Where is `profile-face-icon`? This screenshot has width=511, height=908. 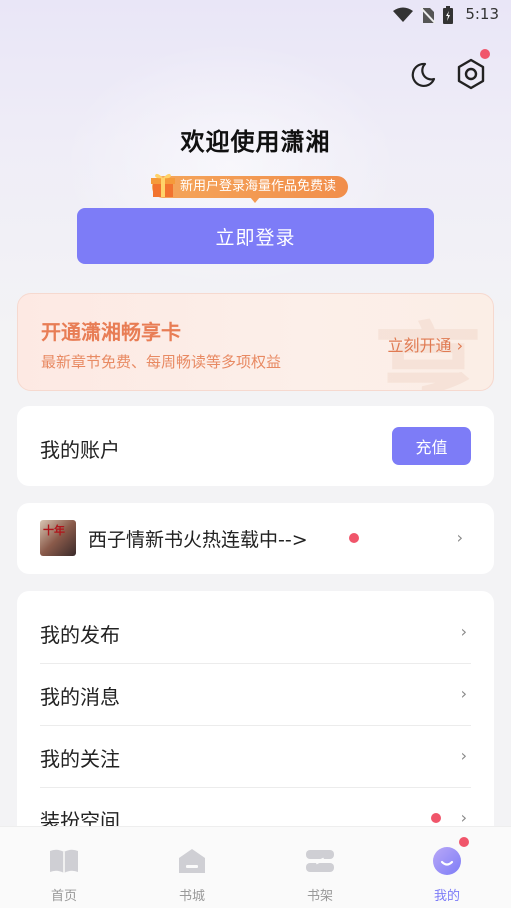
profile-face-icon is located at coordinates (447, 861).